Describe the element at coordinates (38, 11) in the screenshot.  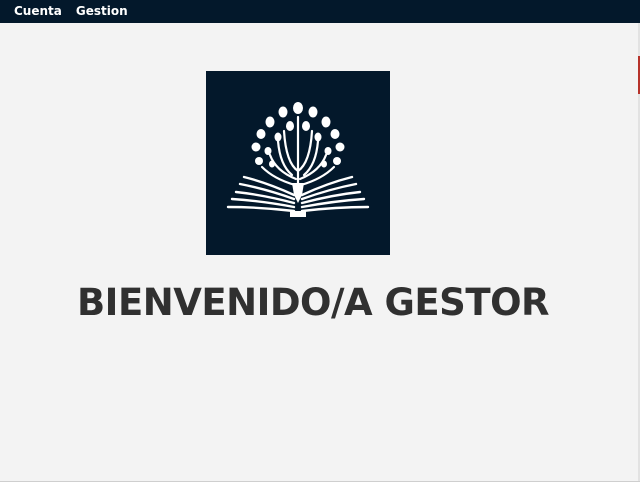
I see `menu-cuenta: Cuenta` at that location.